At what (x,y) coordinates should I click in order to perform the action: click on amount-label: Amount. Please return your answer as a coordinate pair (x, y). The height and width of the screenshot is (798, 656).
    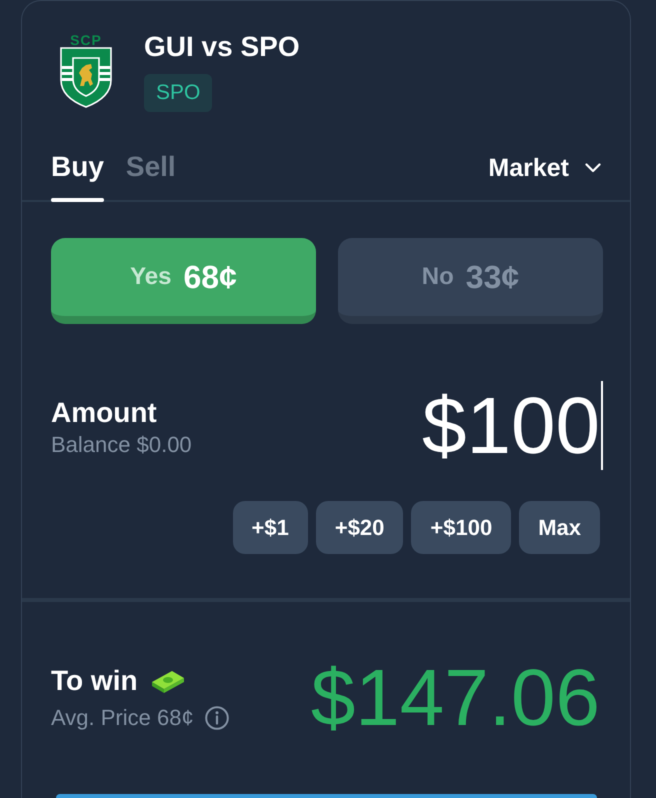
    Looking at the image, I should click on (104, 412).